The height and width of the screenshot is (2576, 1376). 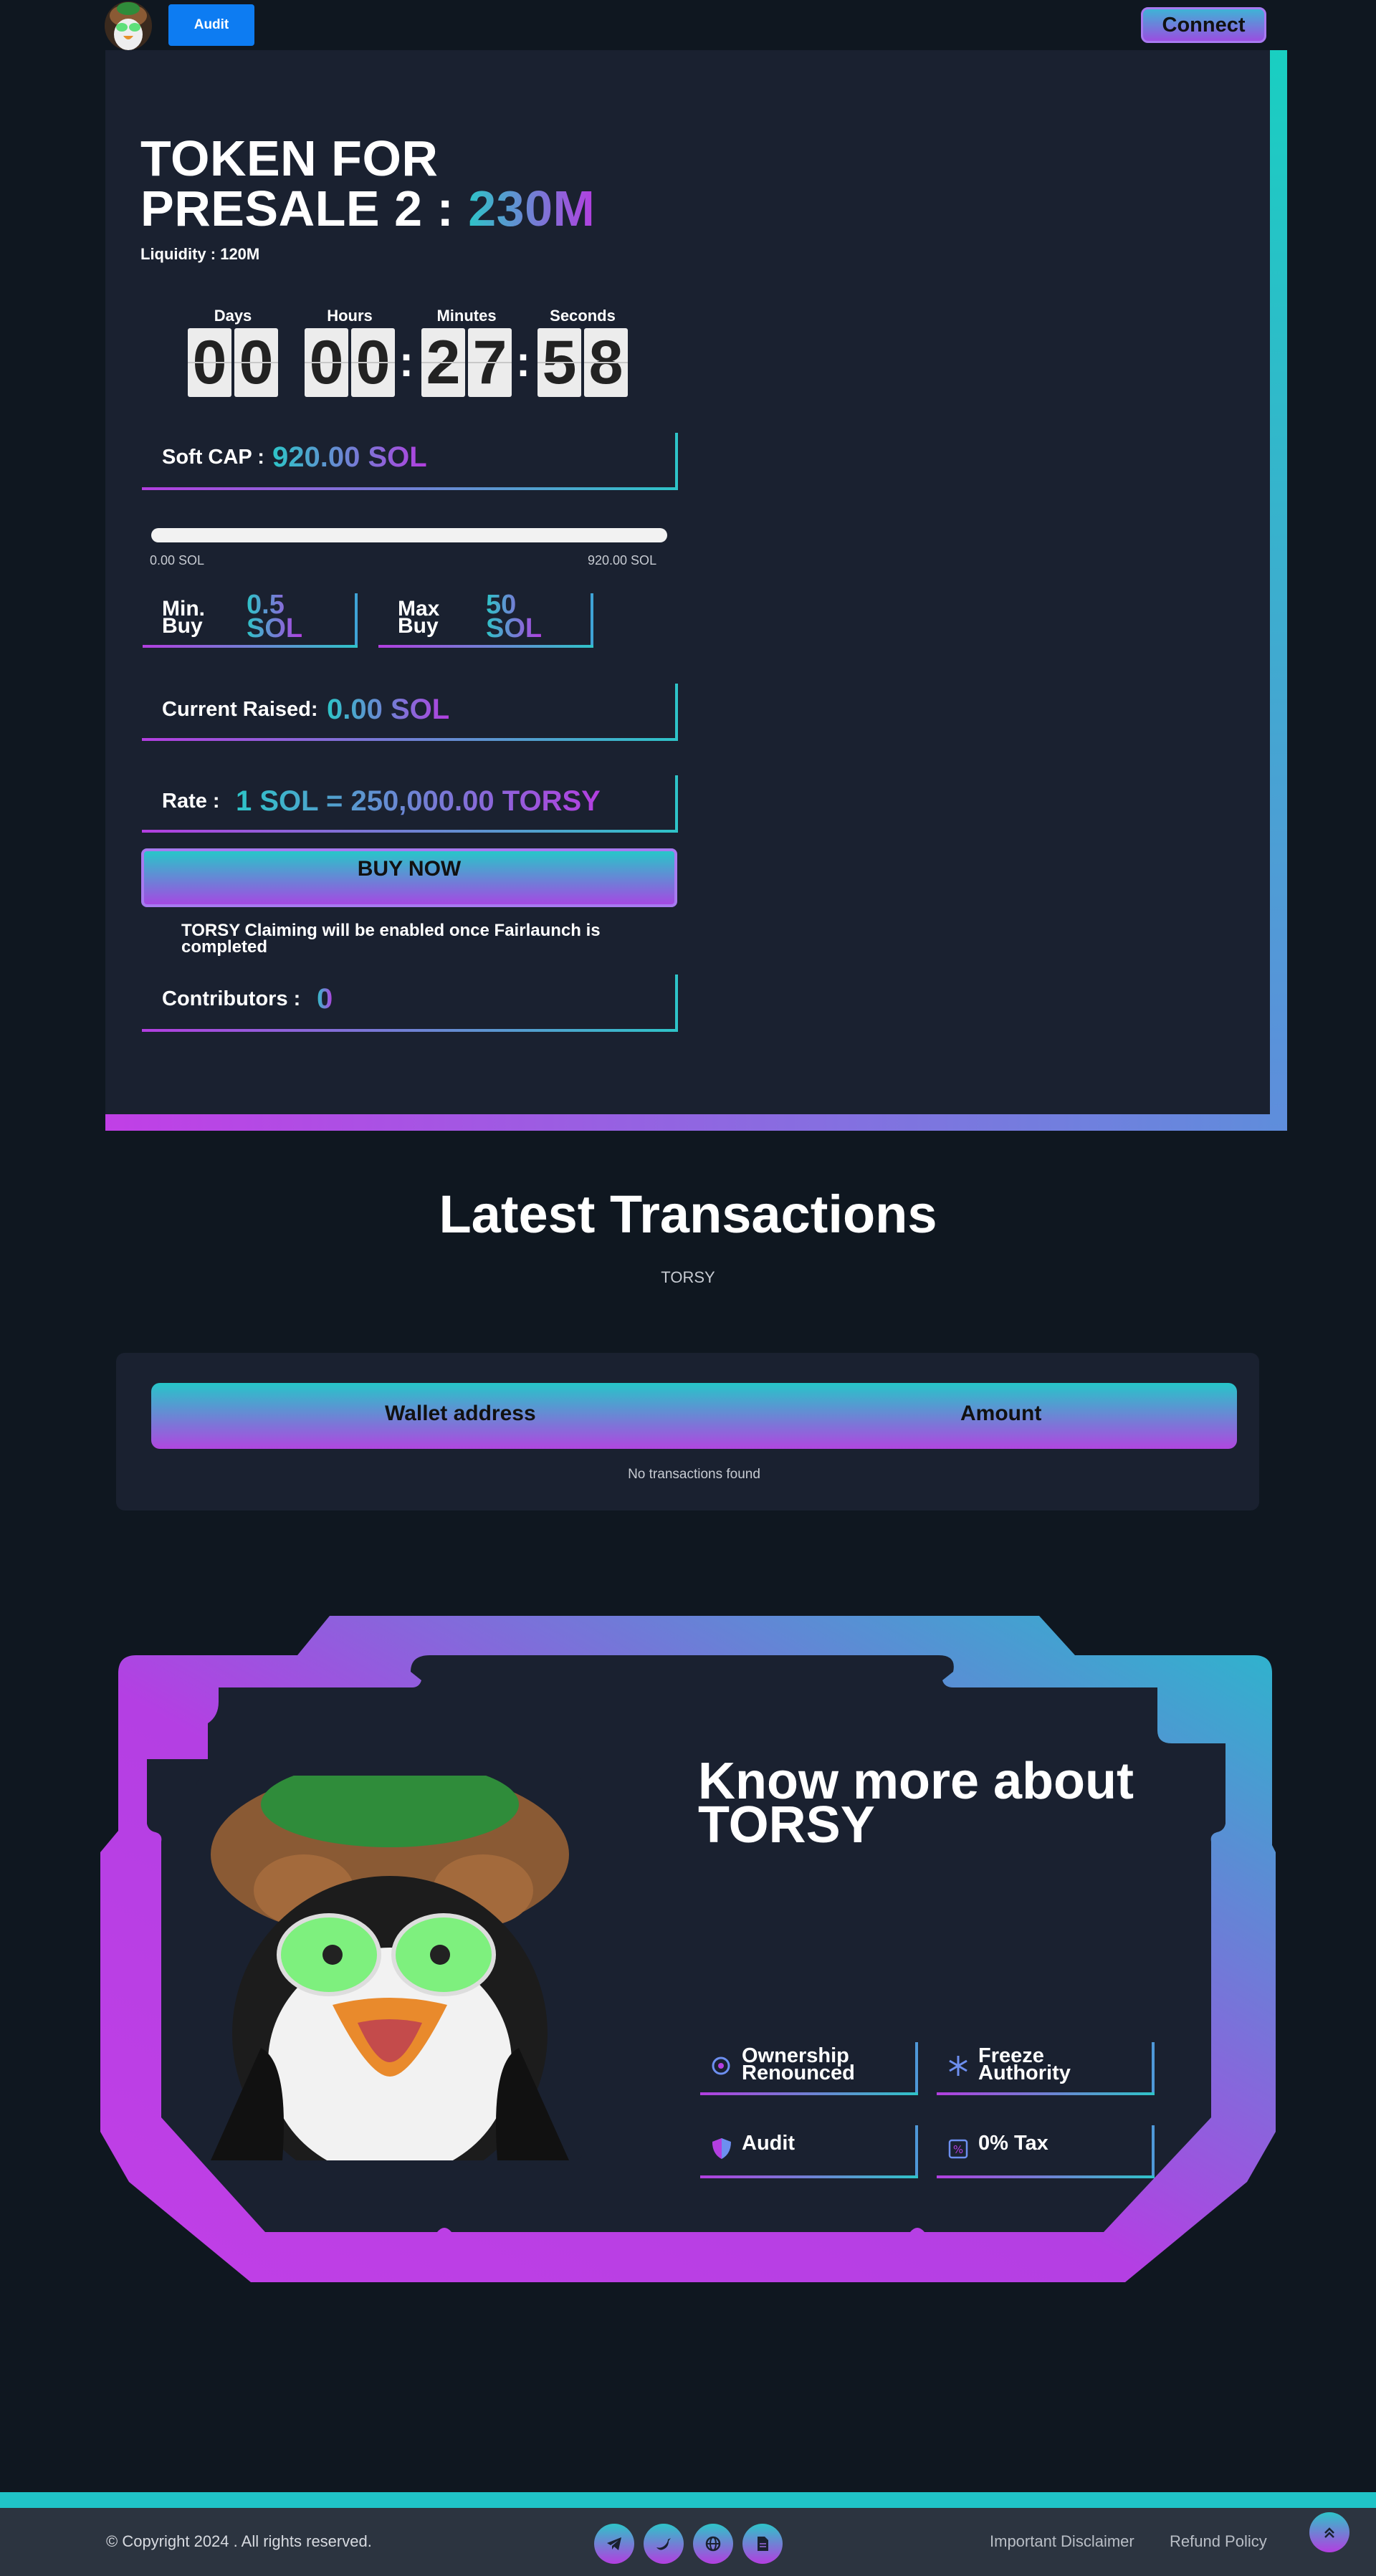 I want to click on min-buy-value: 0.5 SOL, so click(x=275, y=617).